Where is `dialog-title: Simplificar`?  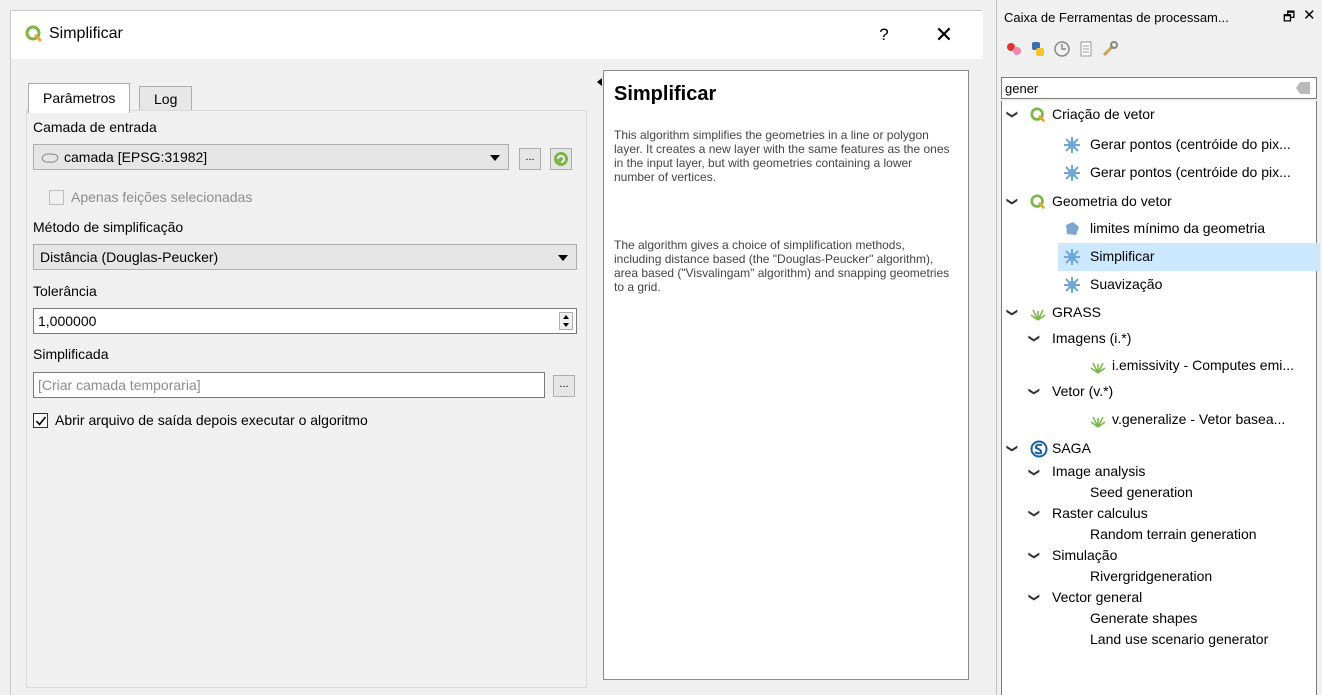
dialog-title: Simplificar is located at coordinates (86, 33).